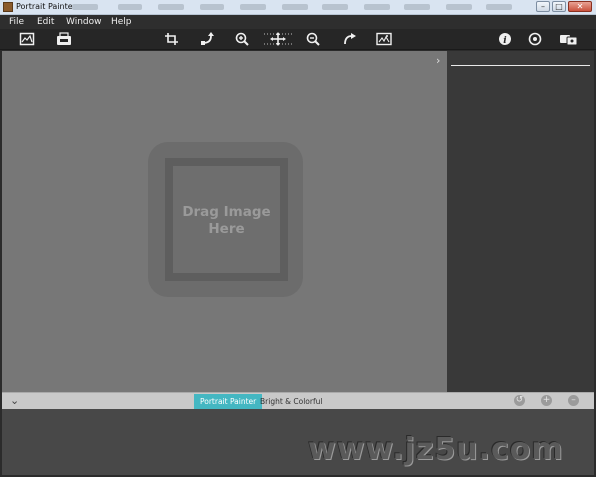 The image size is (596, 477). Describe the element at coordinates (242, 39) in the screenshot. I see `zoom-in-icon` at that location.